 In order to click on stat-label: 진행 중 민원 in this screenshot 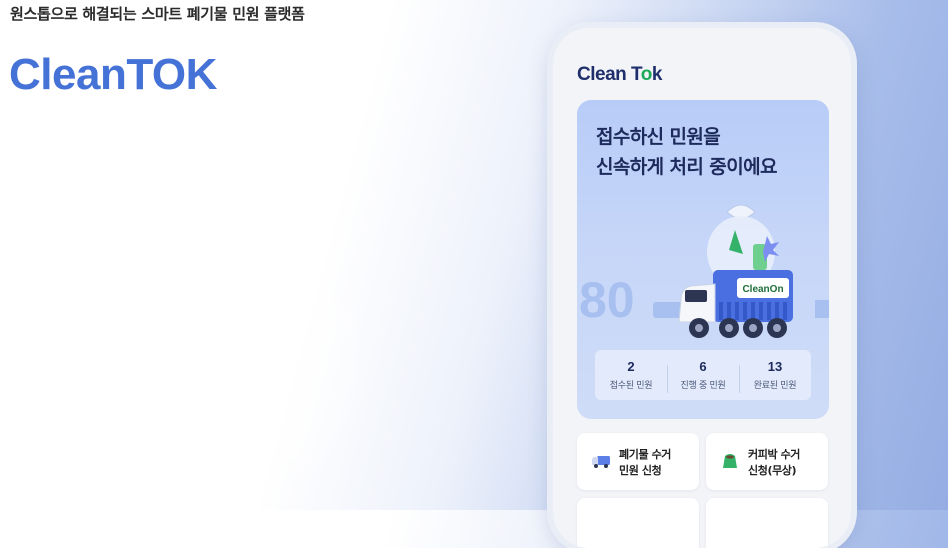, I will do `click(703, 386)`.